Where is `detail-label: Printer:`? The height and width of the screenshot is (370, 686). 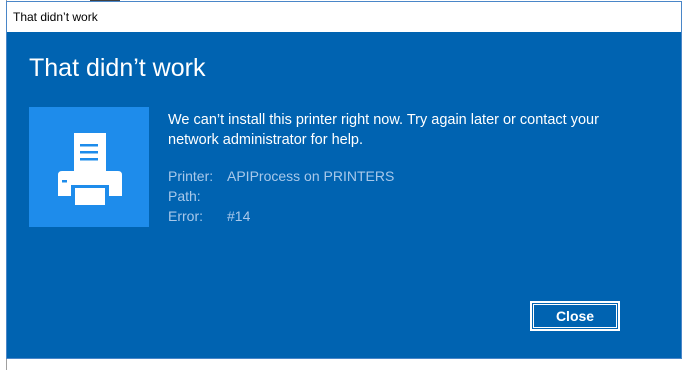 detail-label: Printer: is located at coordinates (191, 176).